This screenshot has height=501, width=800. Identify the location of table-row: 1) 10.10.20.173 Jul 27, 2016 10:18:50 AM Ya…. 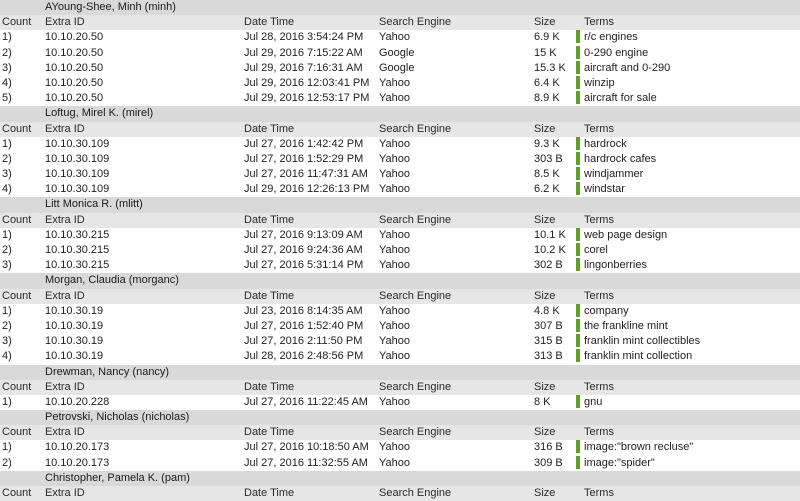
(400, 448).